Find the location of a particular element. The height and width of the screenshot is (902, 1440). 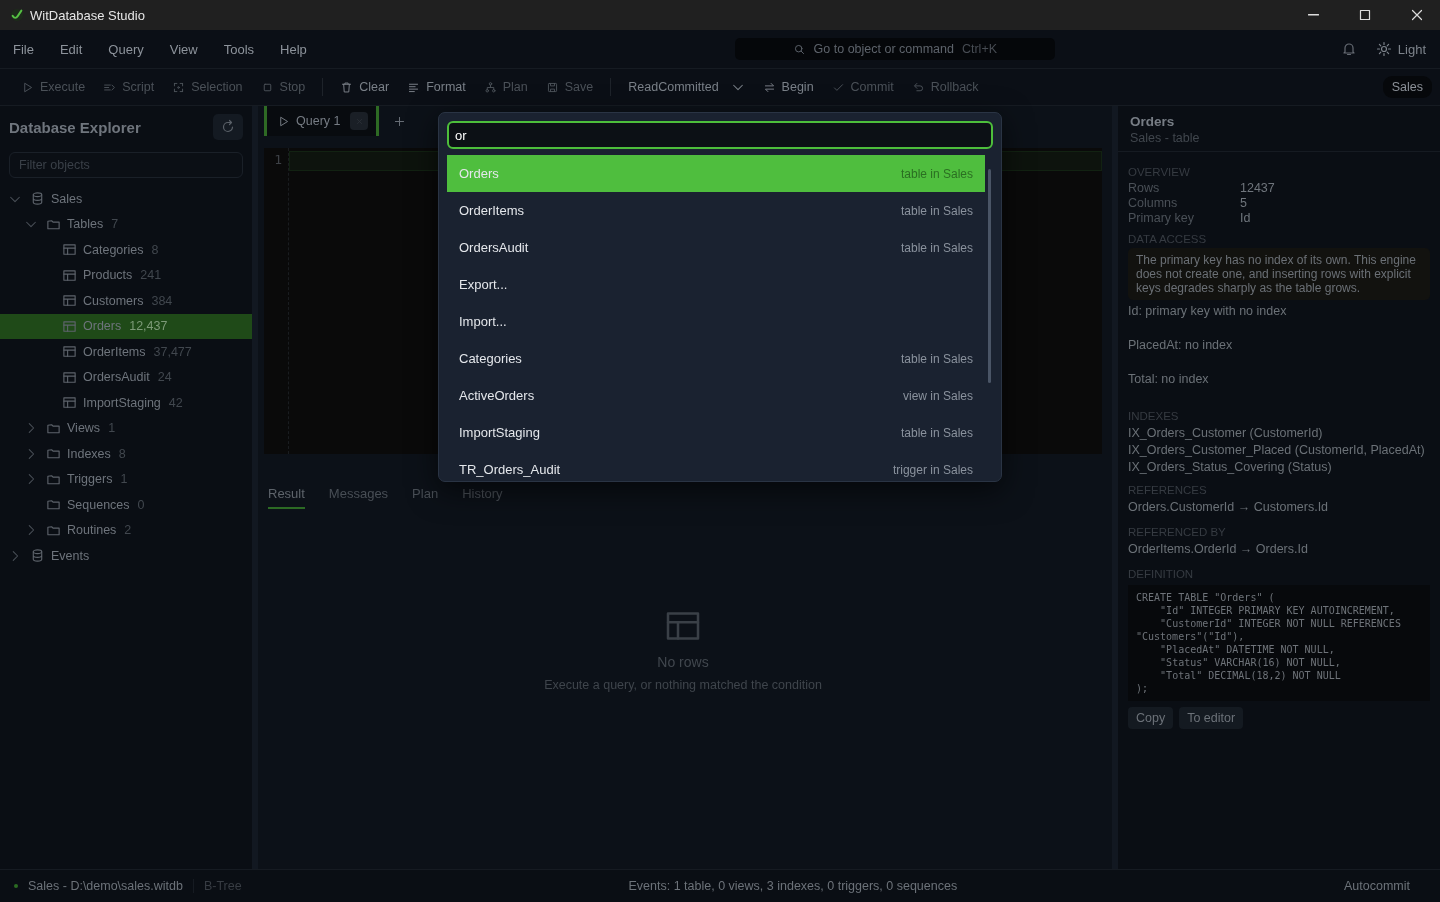

editor-tab: Query 1 is located at coordinates (322, 121).